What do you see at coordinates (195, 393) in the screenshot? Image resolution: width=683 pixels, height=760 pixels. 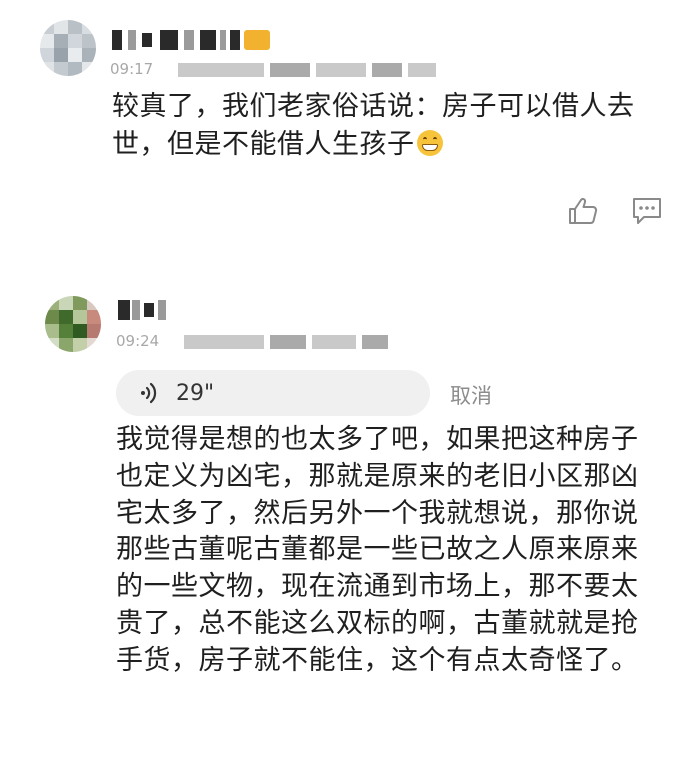 I see `voice-duration: 29"` at bounding box center [195, 393].